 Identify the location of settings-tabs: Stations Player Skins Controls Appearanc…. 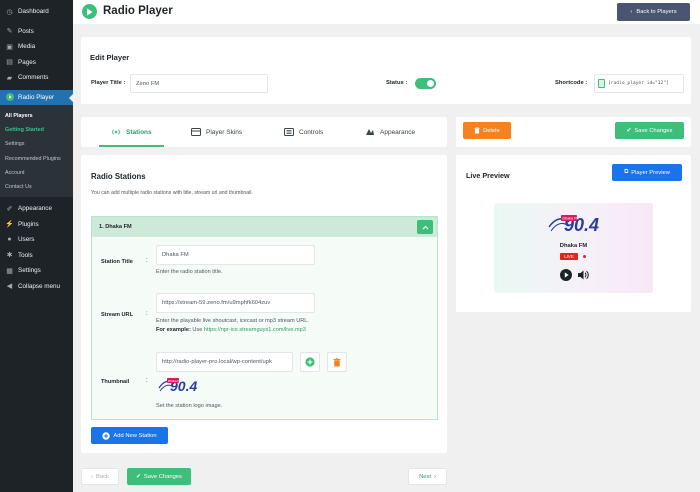
(264, 132).